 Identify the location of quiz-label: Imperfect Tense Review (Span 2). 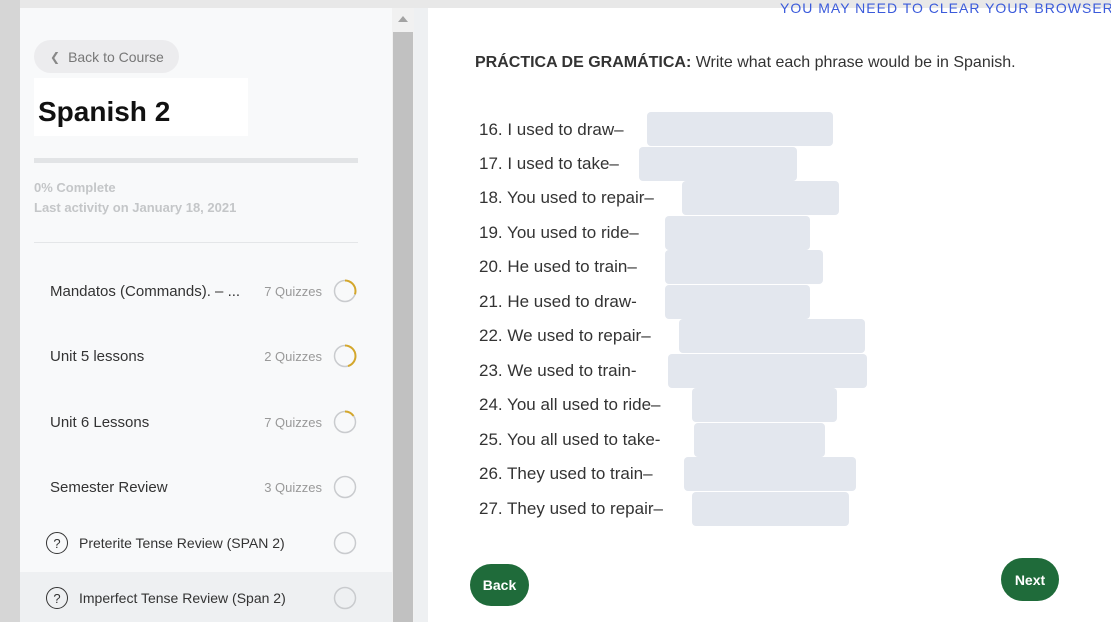
(182, 598).